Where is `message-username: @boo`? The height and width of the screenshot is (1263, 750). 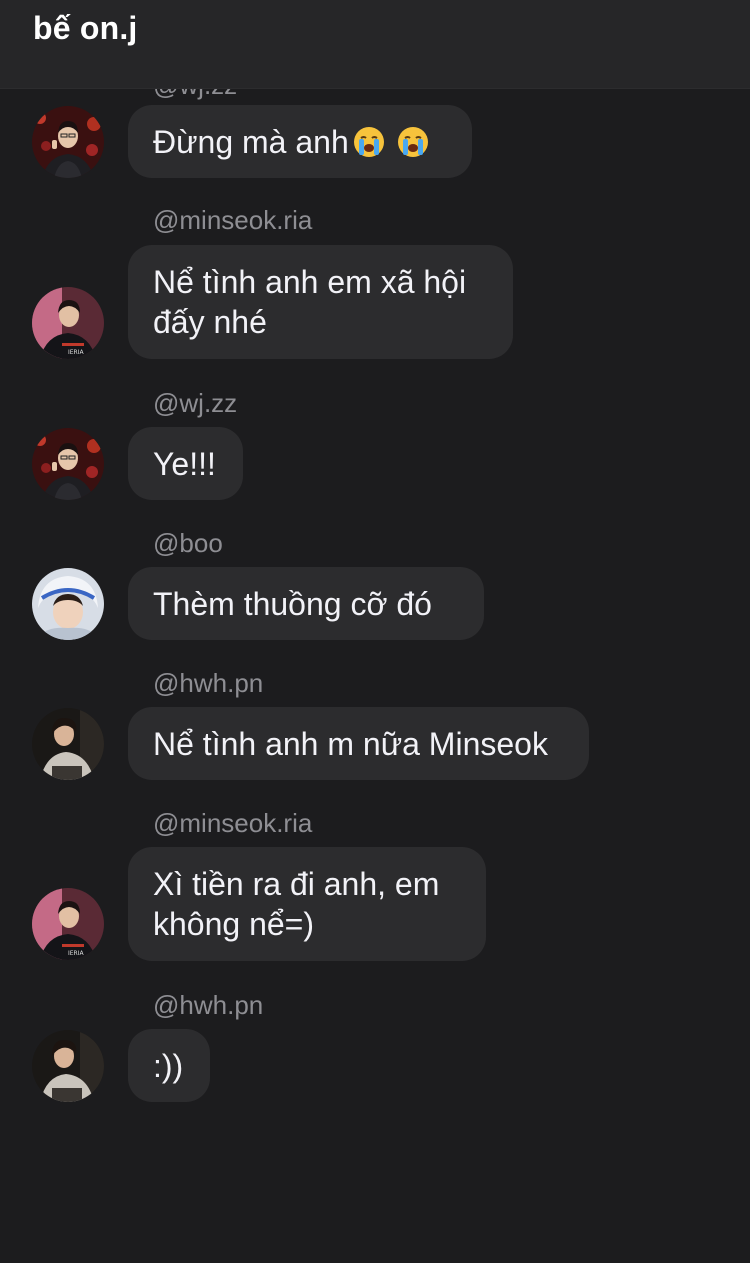
message-username: @boo is located at coordinates (188, 543).